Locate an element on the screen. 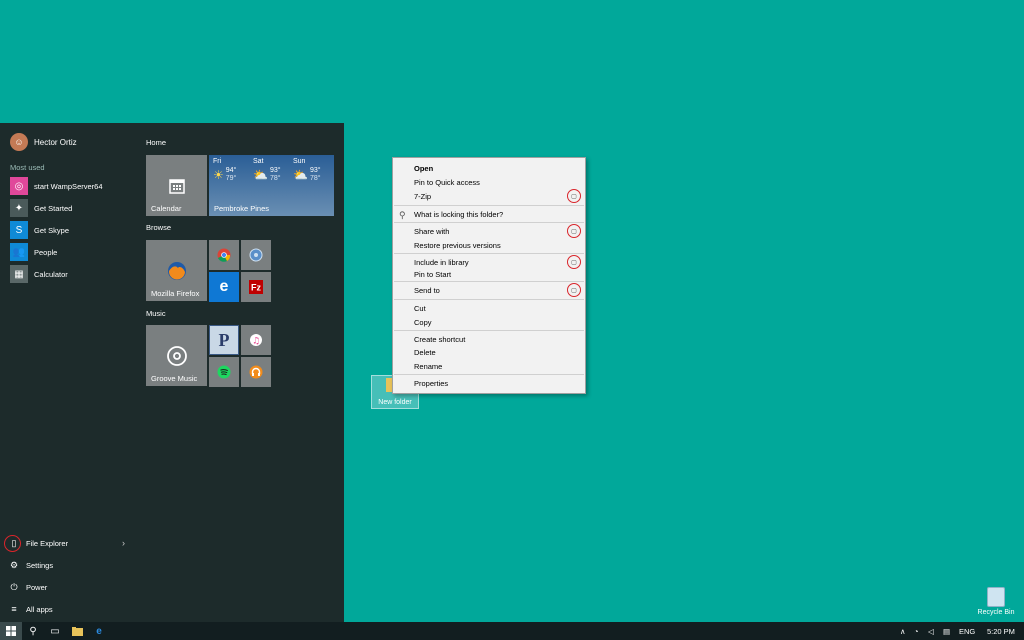 The width and height of the screenshot is (1024, 640). menu-item-send-to: Send to is located at coordinates (427, 290).